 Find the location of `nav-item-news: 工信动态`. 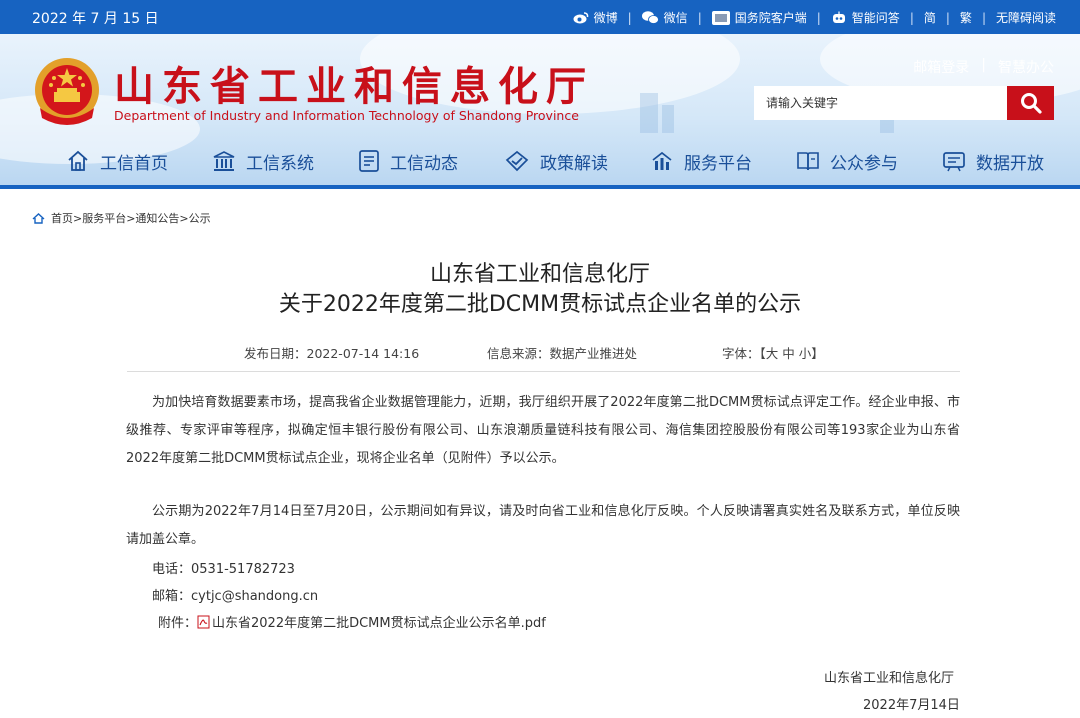

nav-item-news: 工信动态 is located at coordinates (408, 161).